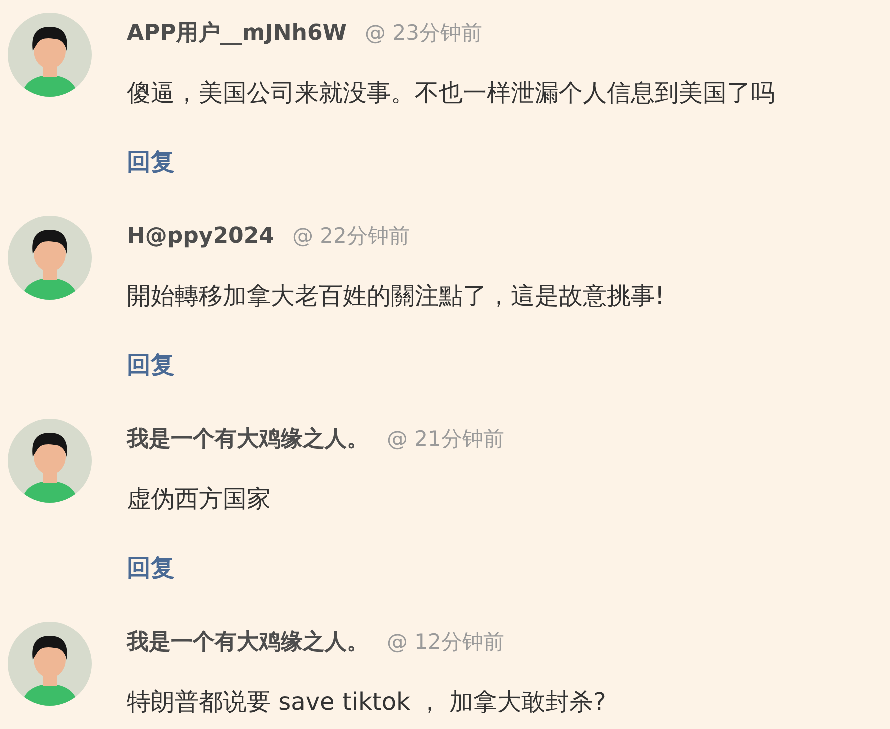  What do you see at coordinates (396, 296) in the screenshot?
I see `comment-text: 開始轉移加拿大老百姓的關注點了，這是故意挑事!` at bounding box center [396, 296].